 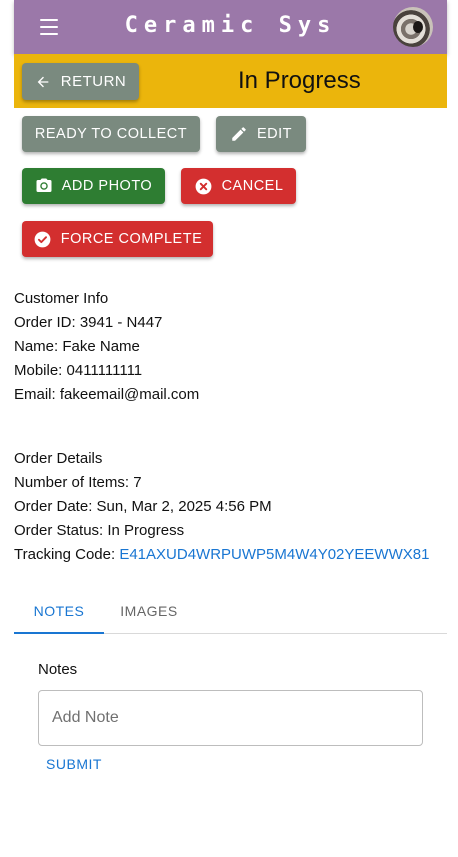 I want to click on customer-mobile: Mobile: 0411111111, so click(x=78, y=370).